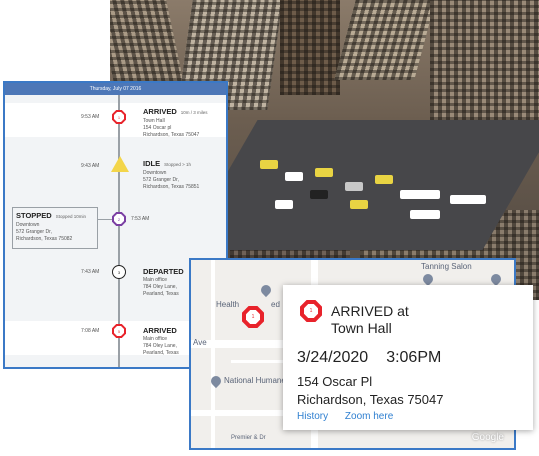 The width and height of the screenshot is (539, 456). Describe the element at coordinates (255, 380) in the screenshot. I see `poi-label: National Humane` at that location.